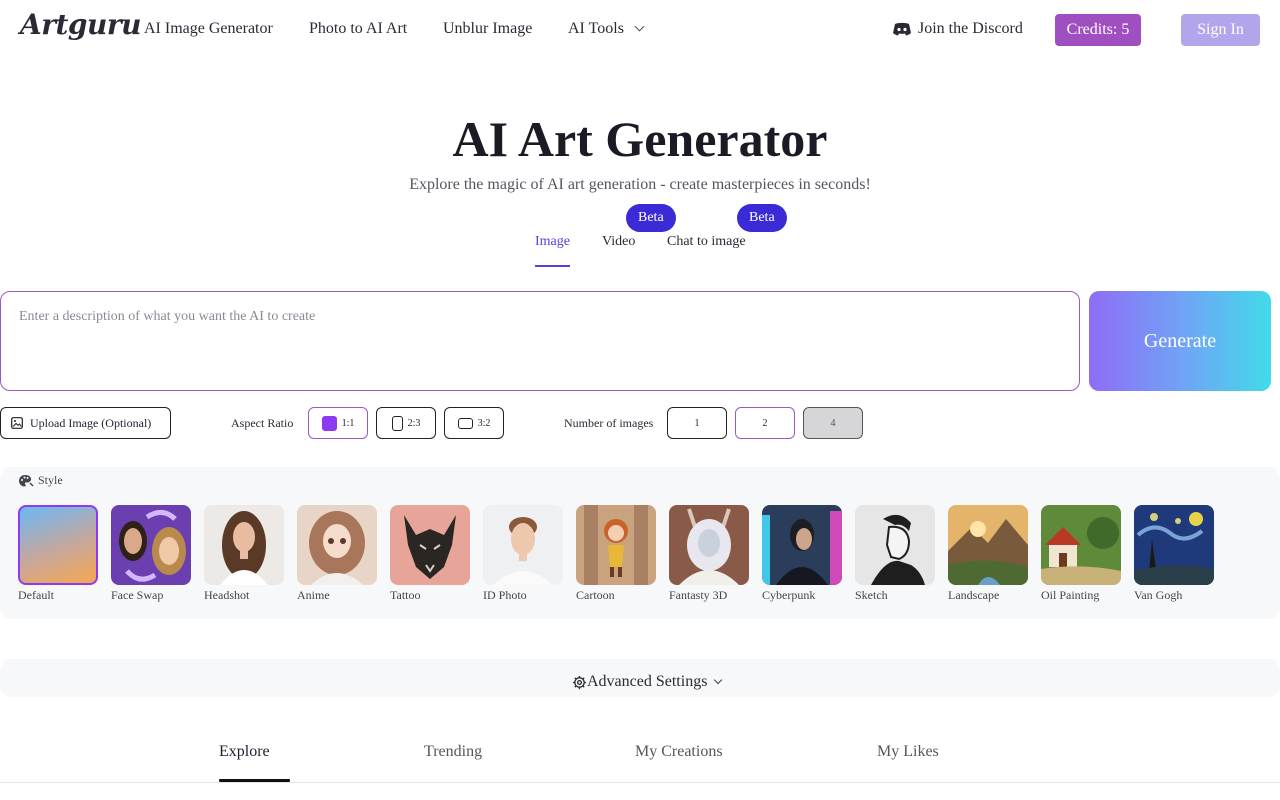 This screenshot has width=1280, height=800. I want to click on prompt-box, so click(540, 341).